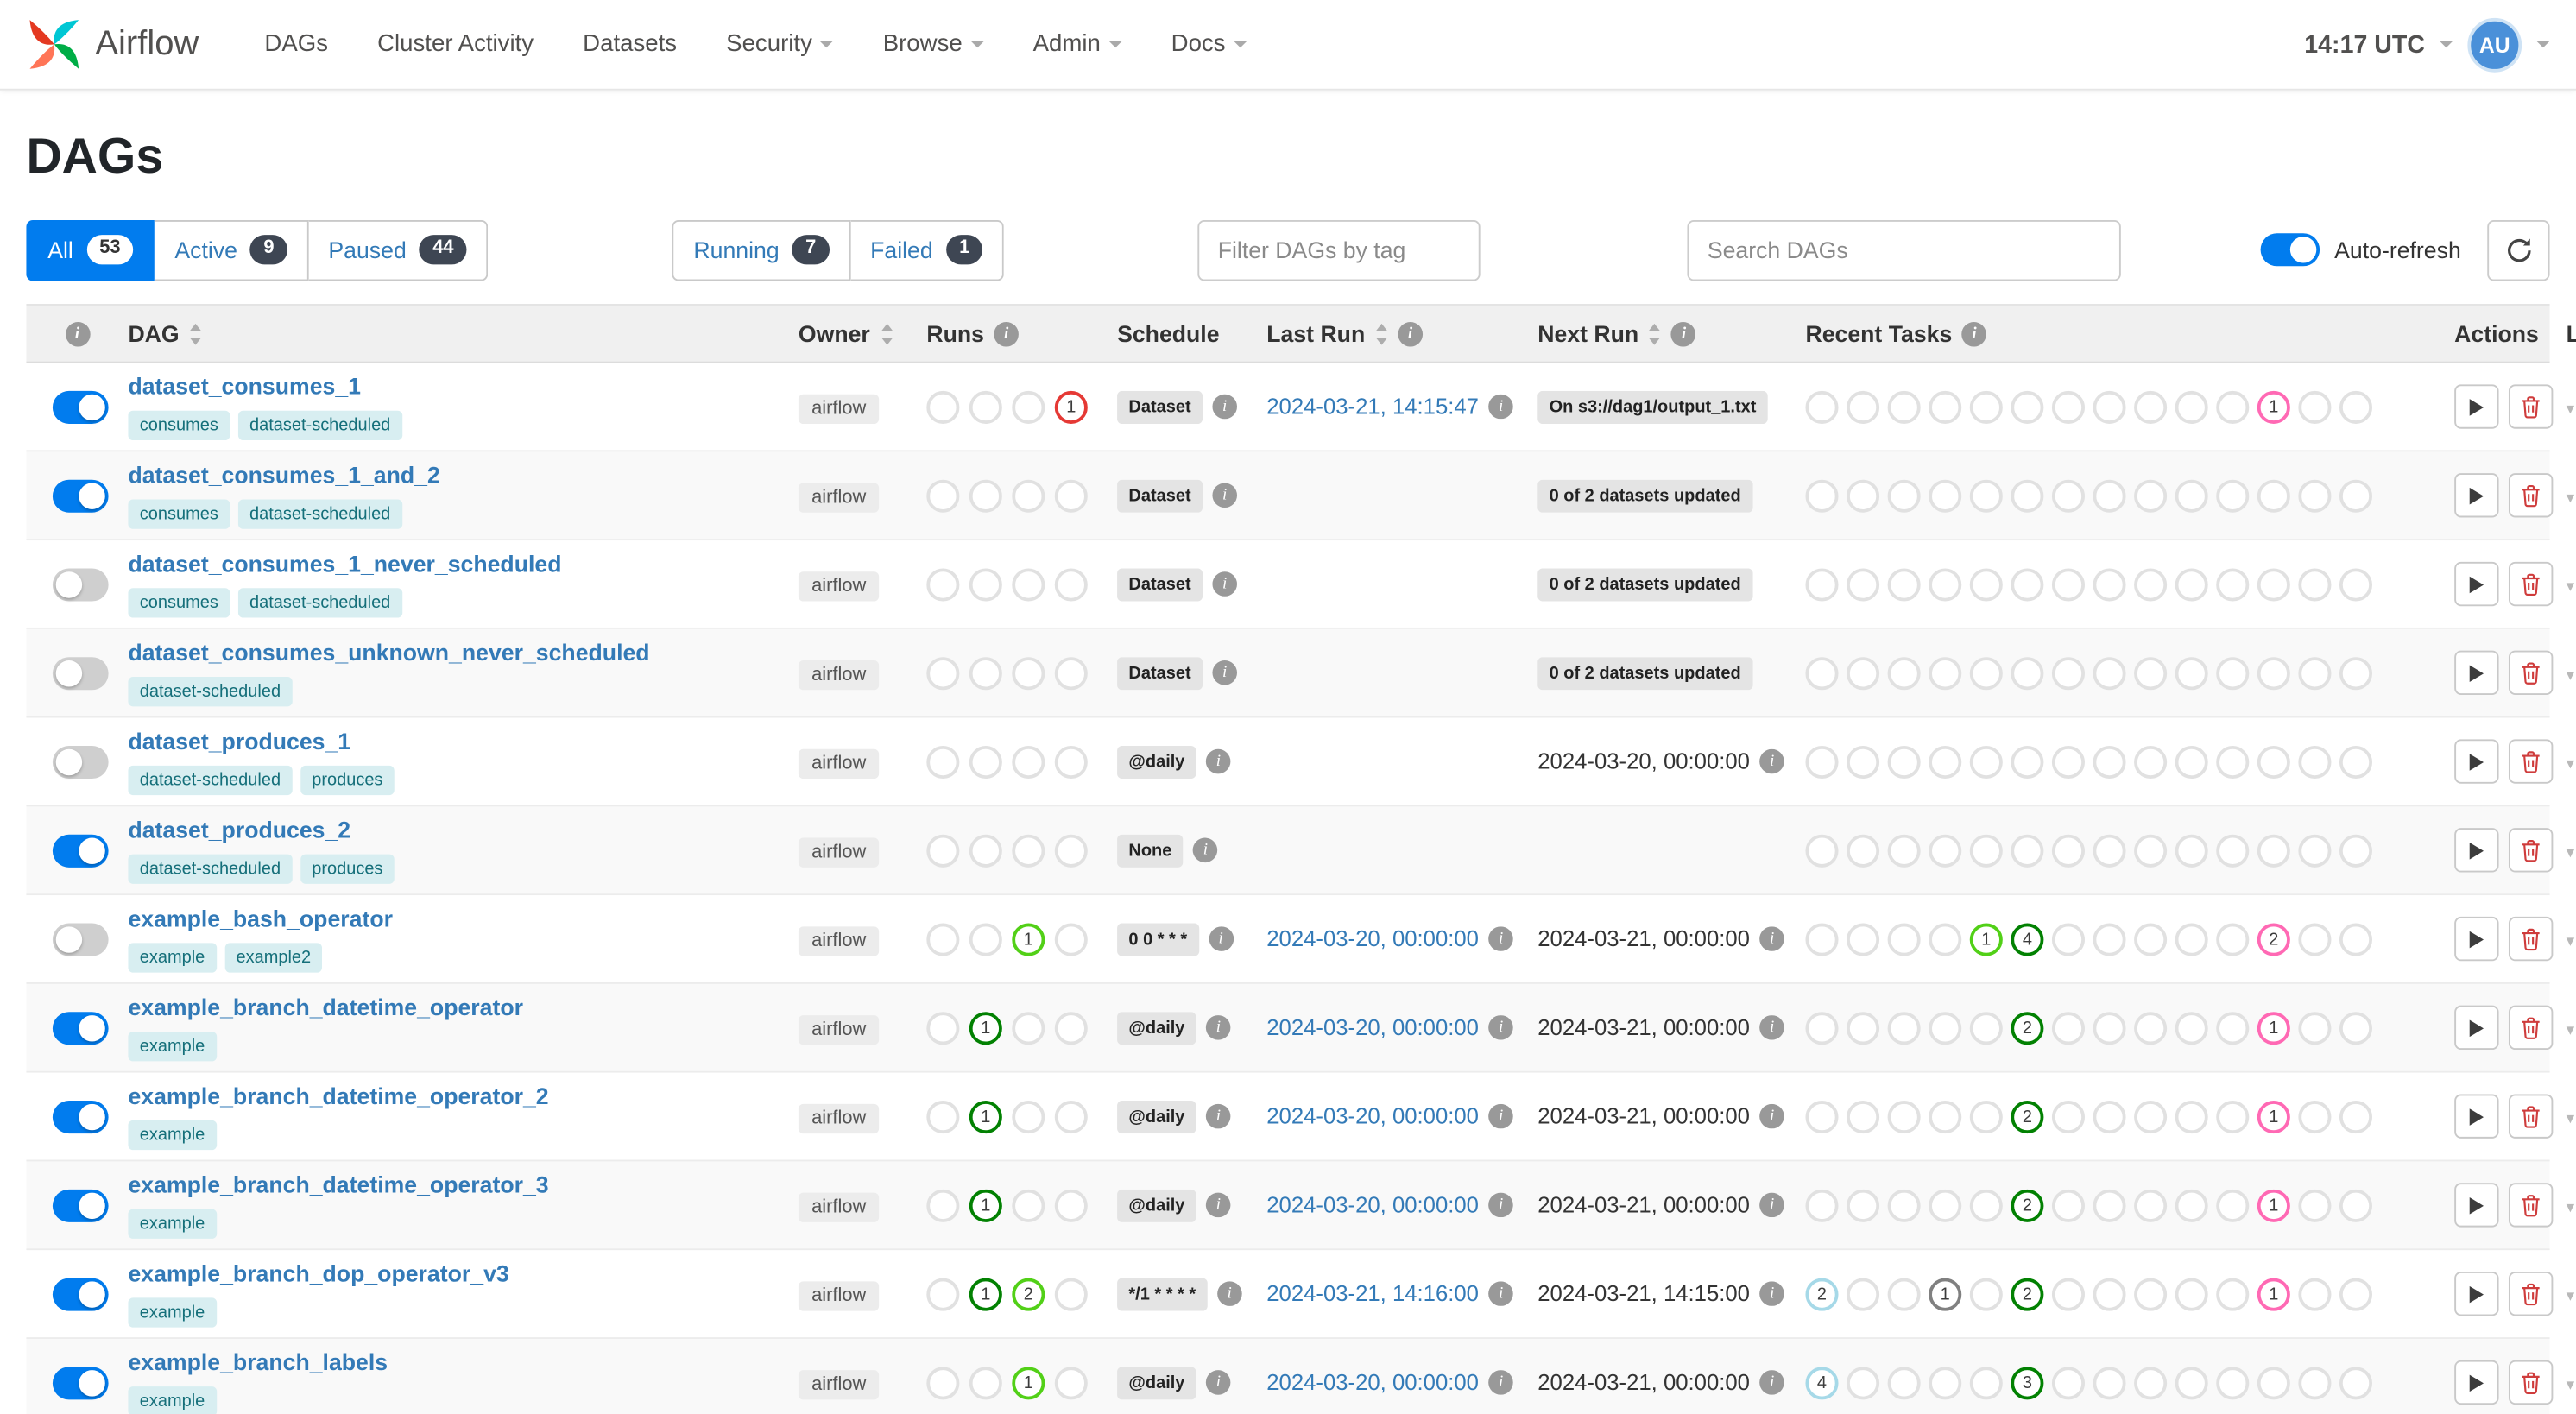  What do you see at coordinates (1158, 939) in the screenshot?
I see `schedule-badge: 0 0 * * *` at bounding box center [1158, 939].